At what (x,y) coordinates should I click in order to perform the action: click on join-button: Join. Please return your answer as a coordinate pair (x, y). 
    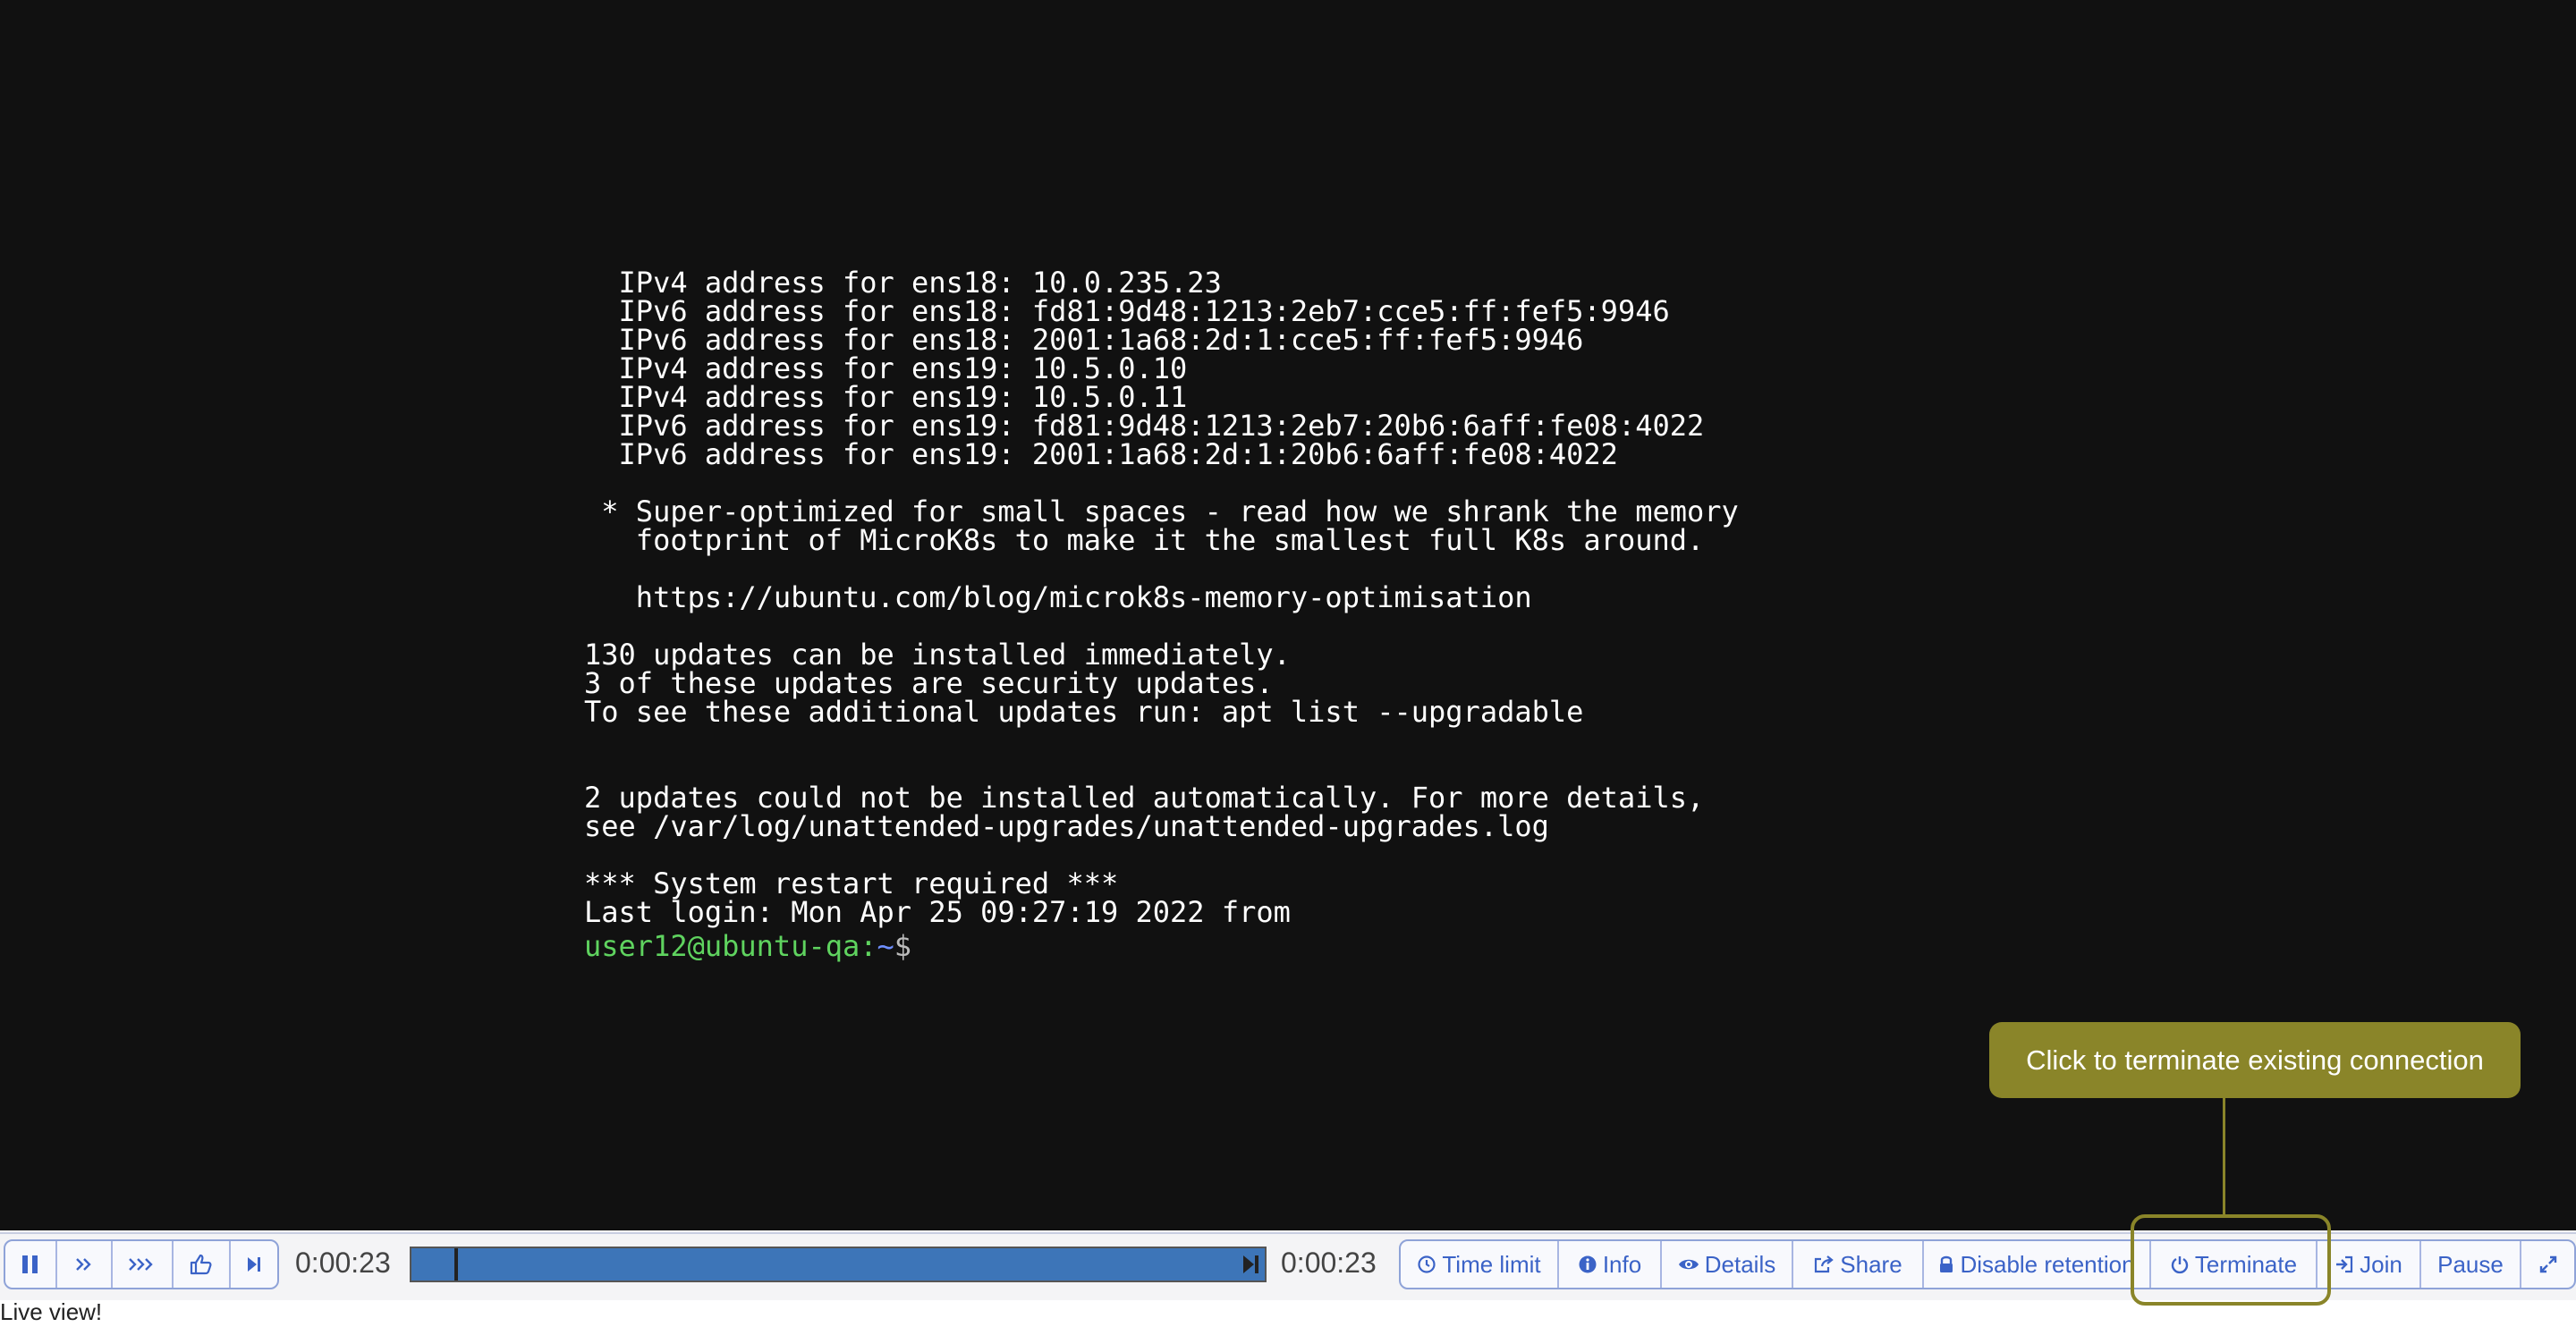
    Looking at the image, I should click on (2369, 1264).